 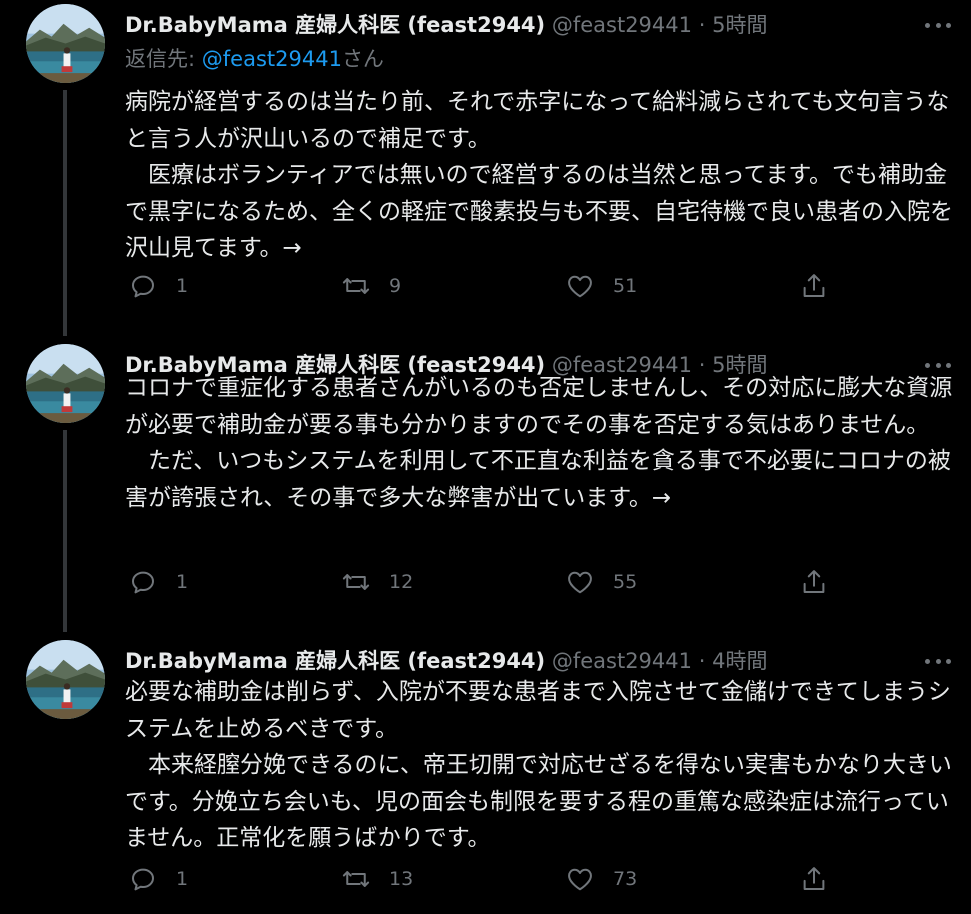 What do you see at coordinates (401, 879) in the screenshot?
I see `retweet-count: 13` at bounding box center [401, 879].